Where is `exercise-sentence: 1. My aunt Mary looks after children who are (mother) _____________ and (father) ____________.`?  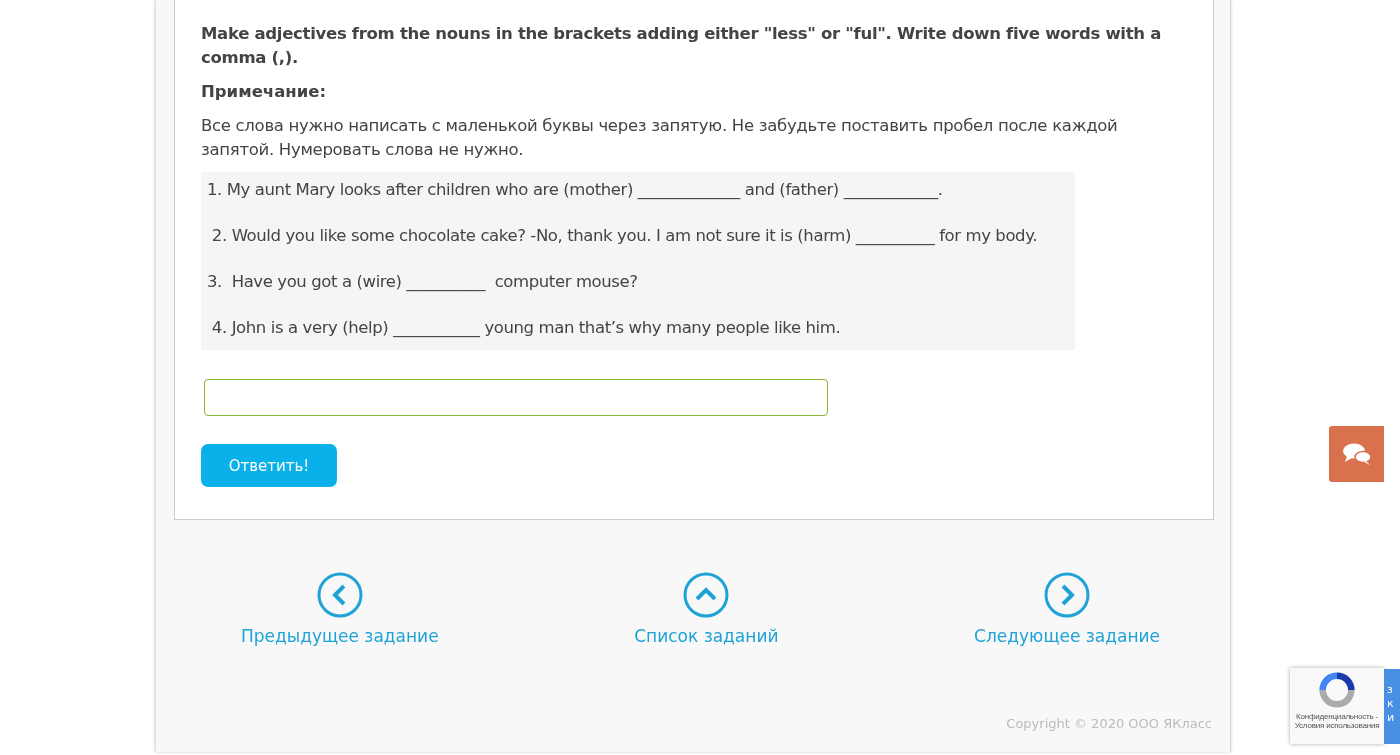
exercise-sentence: 1. My aunt Mary looks after children who are (mother) _____________ and (father) ____________. is located at coordinates (575, 189).